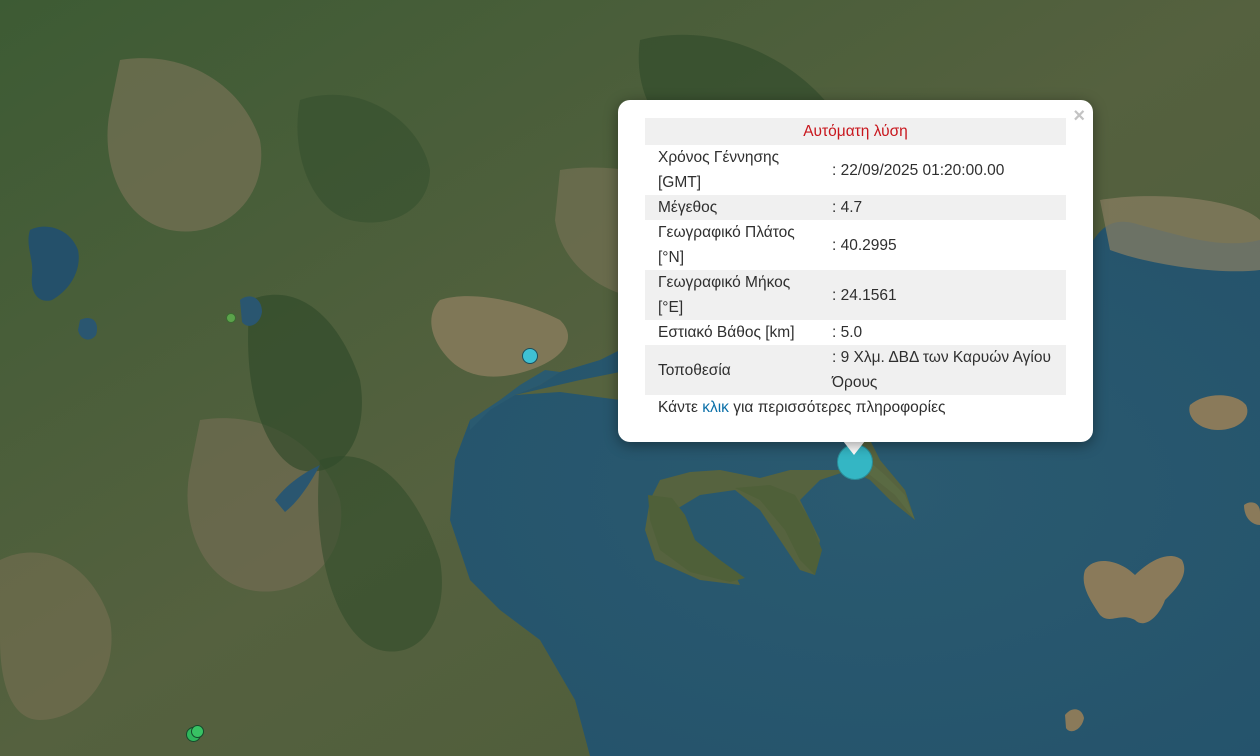  Describe the element at coordinates (726, 245) in the screenshot. I see `info-label: Γεωγραφικό Πλάτος [°N]` at that location.